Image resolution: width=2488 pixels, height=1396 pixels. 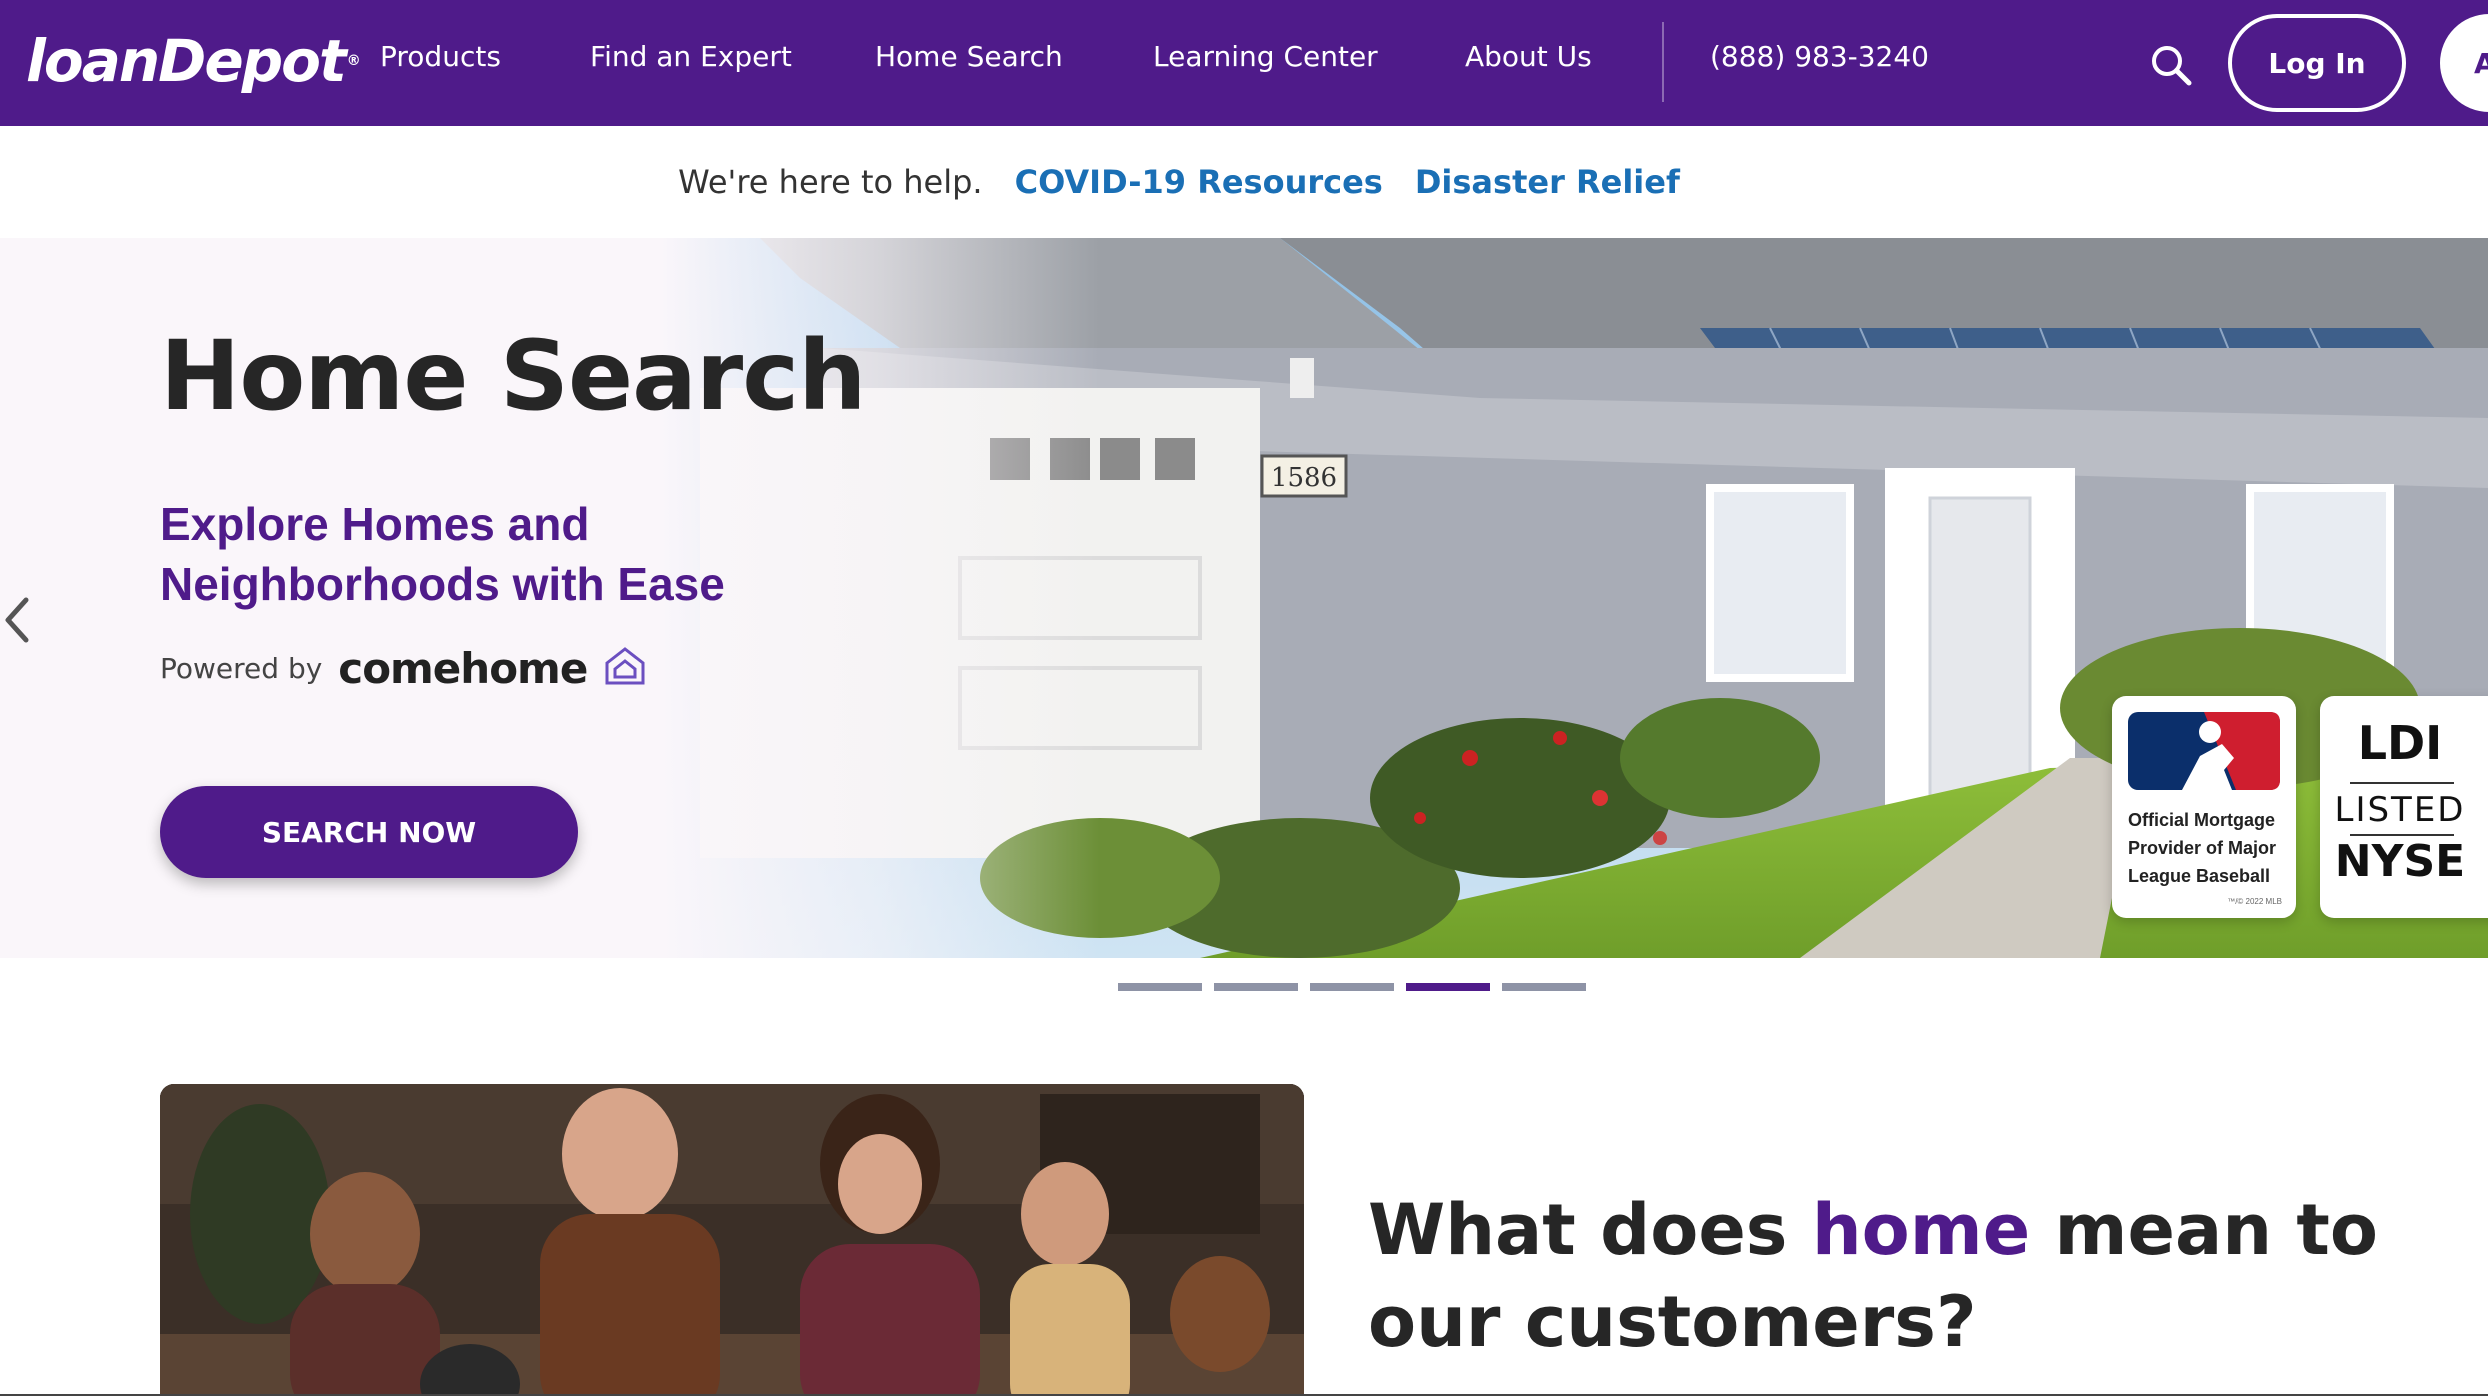 What do you see at coordinates (2400, 861) in the screenshot?
I see `ldi-exchange: NYSE` at bounding box center [2400, 861].